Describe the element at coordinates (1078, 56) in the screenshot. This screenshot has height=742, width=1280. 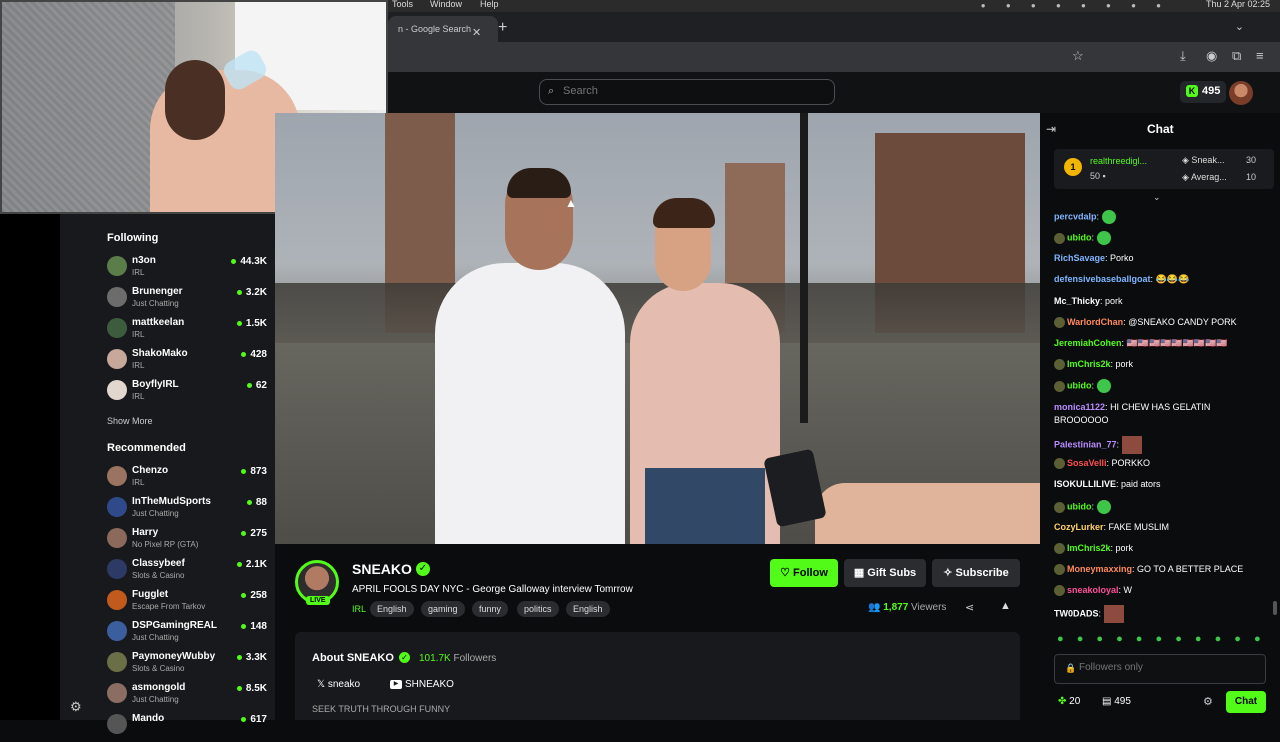
I see `bookmark-star-icon: ☆` at that location.